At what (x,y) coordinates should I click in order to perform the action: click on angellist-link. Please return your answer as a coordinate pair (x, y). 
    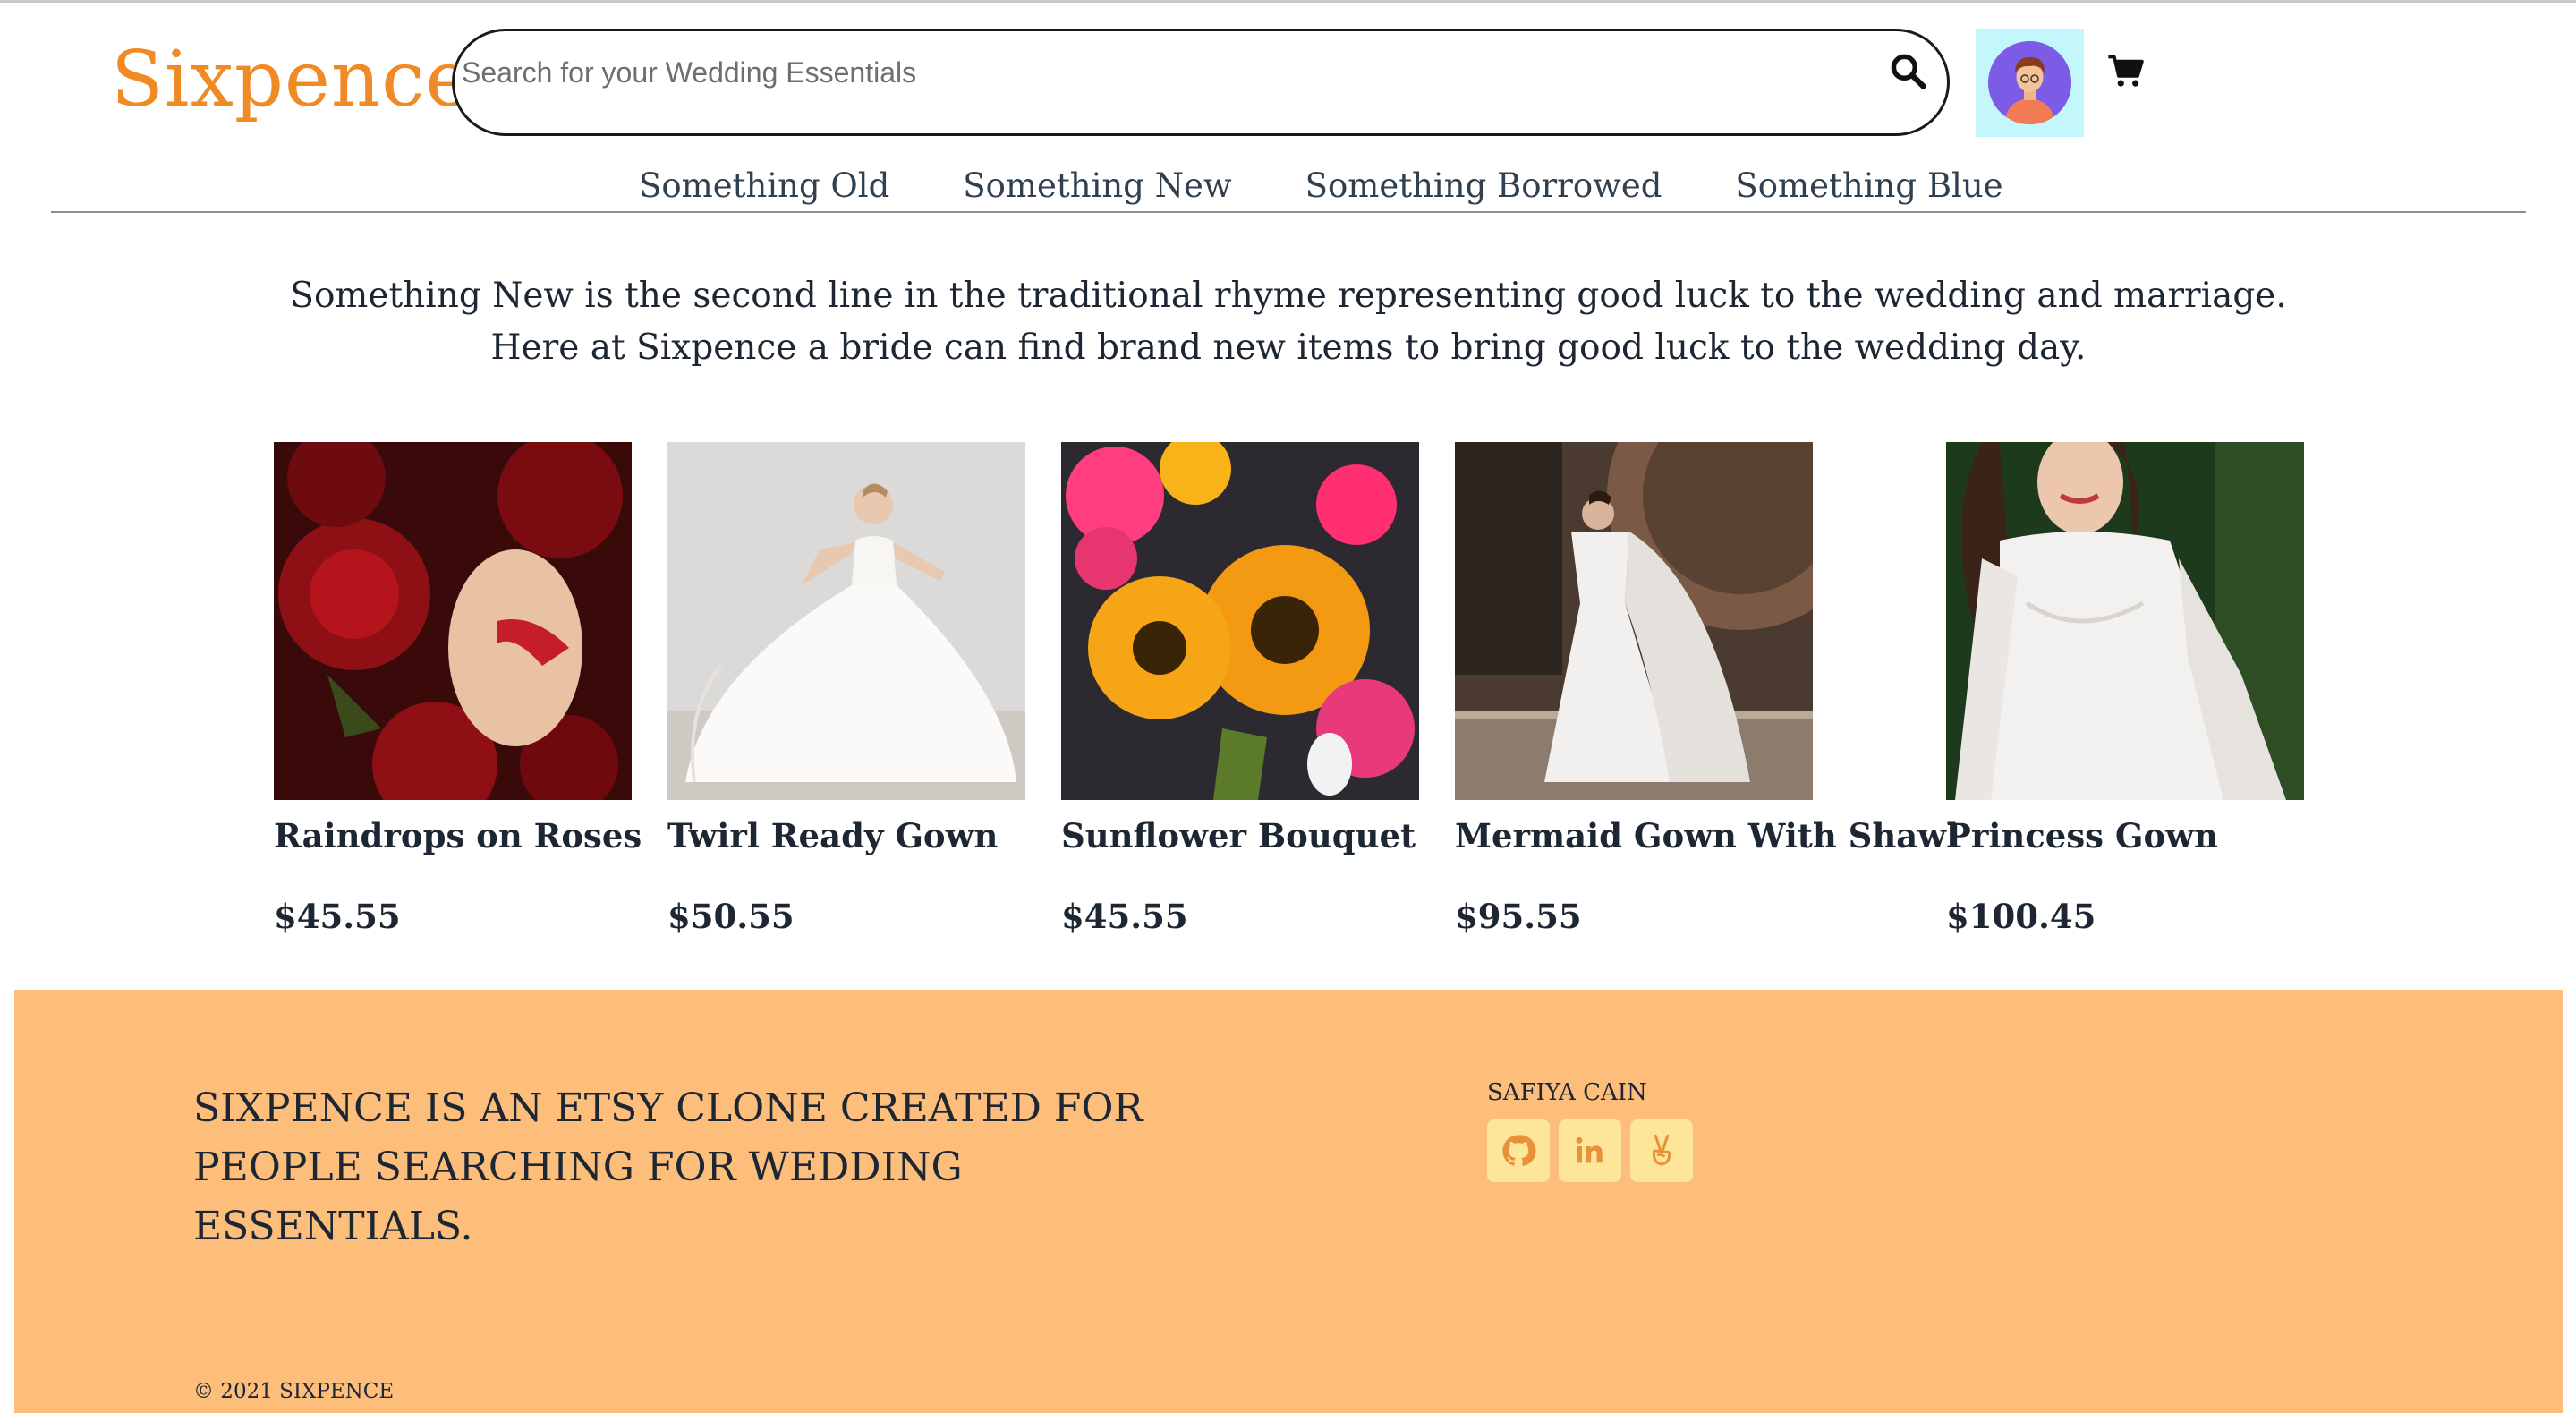
    Looking at the image, I should click on (1661, 1150).